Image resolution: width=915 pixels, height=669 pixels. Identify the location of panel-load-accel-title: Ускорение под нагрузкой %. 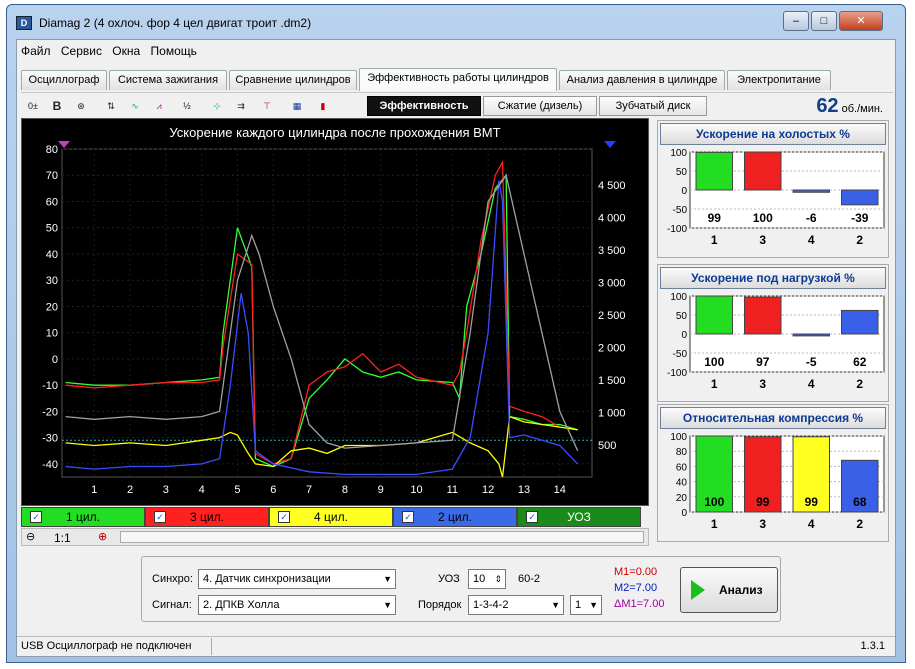
(773, 278).